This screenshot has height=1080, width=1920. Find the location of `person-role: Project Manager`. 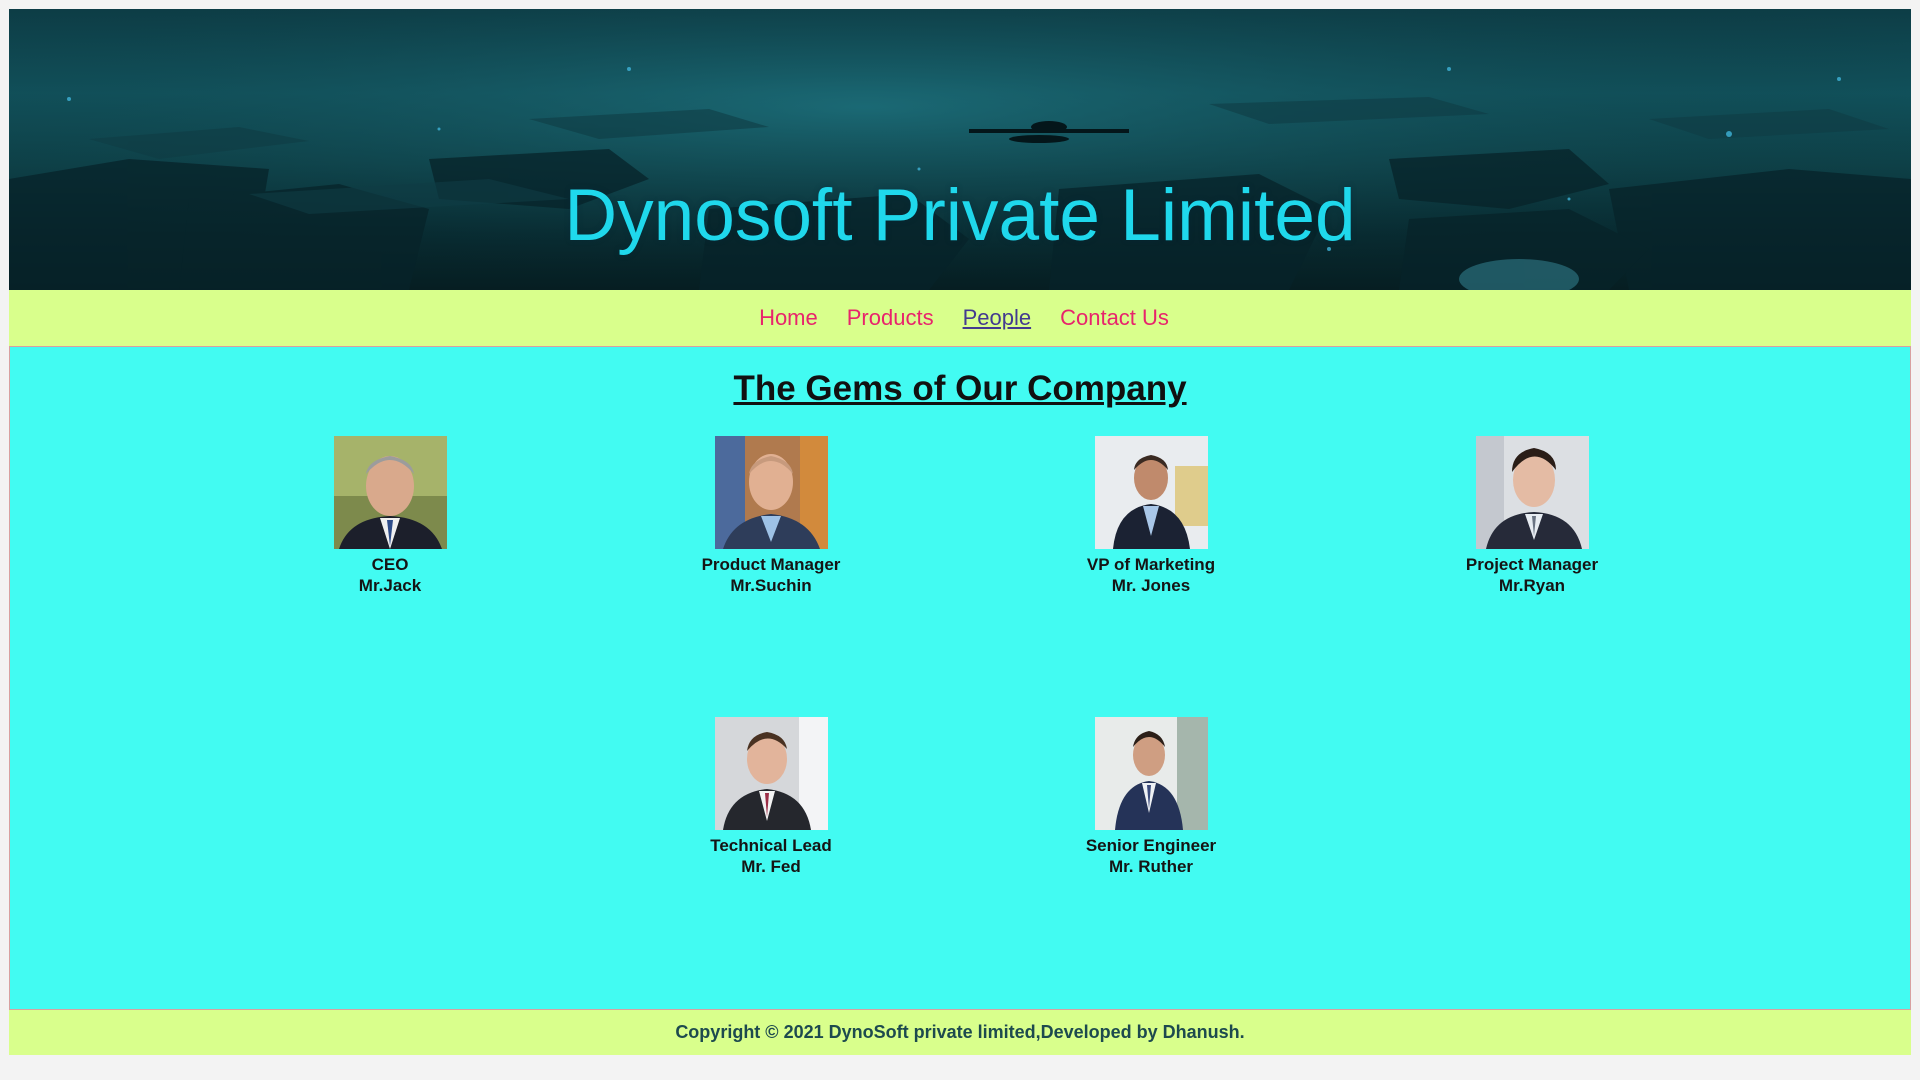

person-role: Project Manager is located at coordinates (1532, 564).